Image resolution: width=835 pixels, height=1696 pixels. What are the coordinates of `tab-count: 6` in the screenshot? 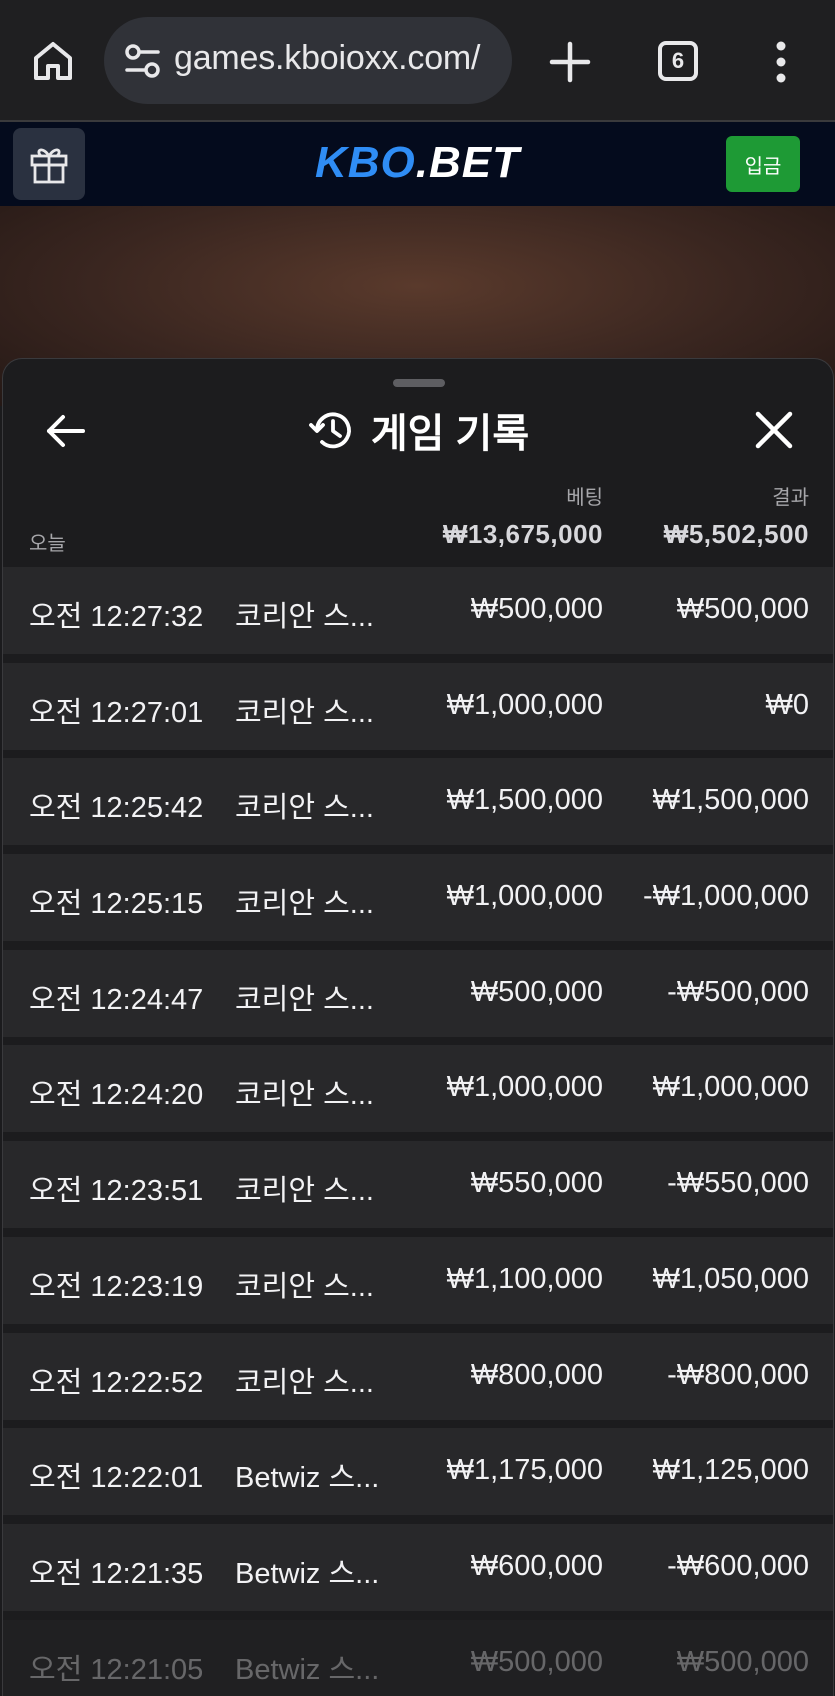 It's located at (678, 60).